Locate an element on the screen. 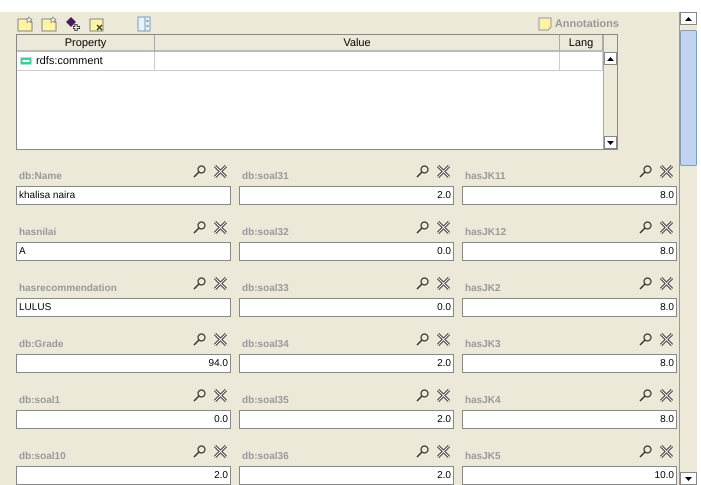 The width and height of the screenshot is (701, 485). scroll-thumb is located at coordinates (688, 98).